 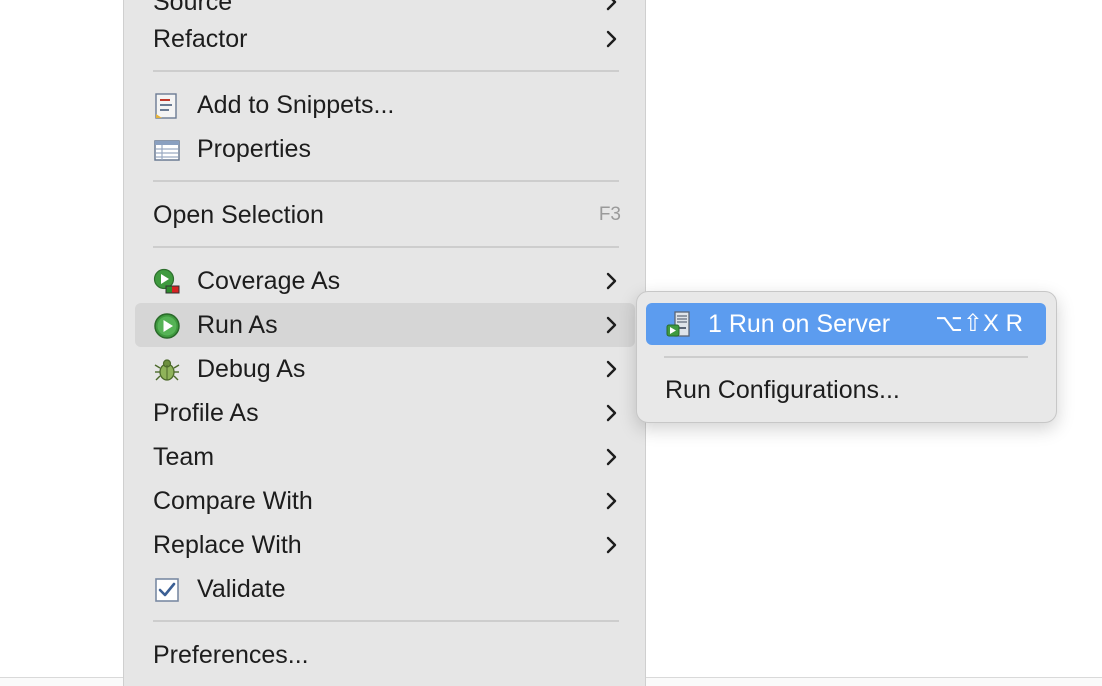 What do you see at coordinates (206, 413) in the screenshot?
I see `menu-item-label: Profile As` at bounding box center [206, 413].